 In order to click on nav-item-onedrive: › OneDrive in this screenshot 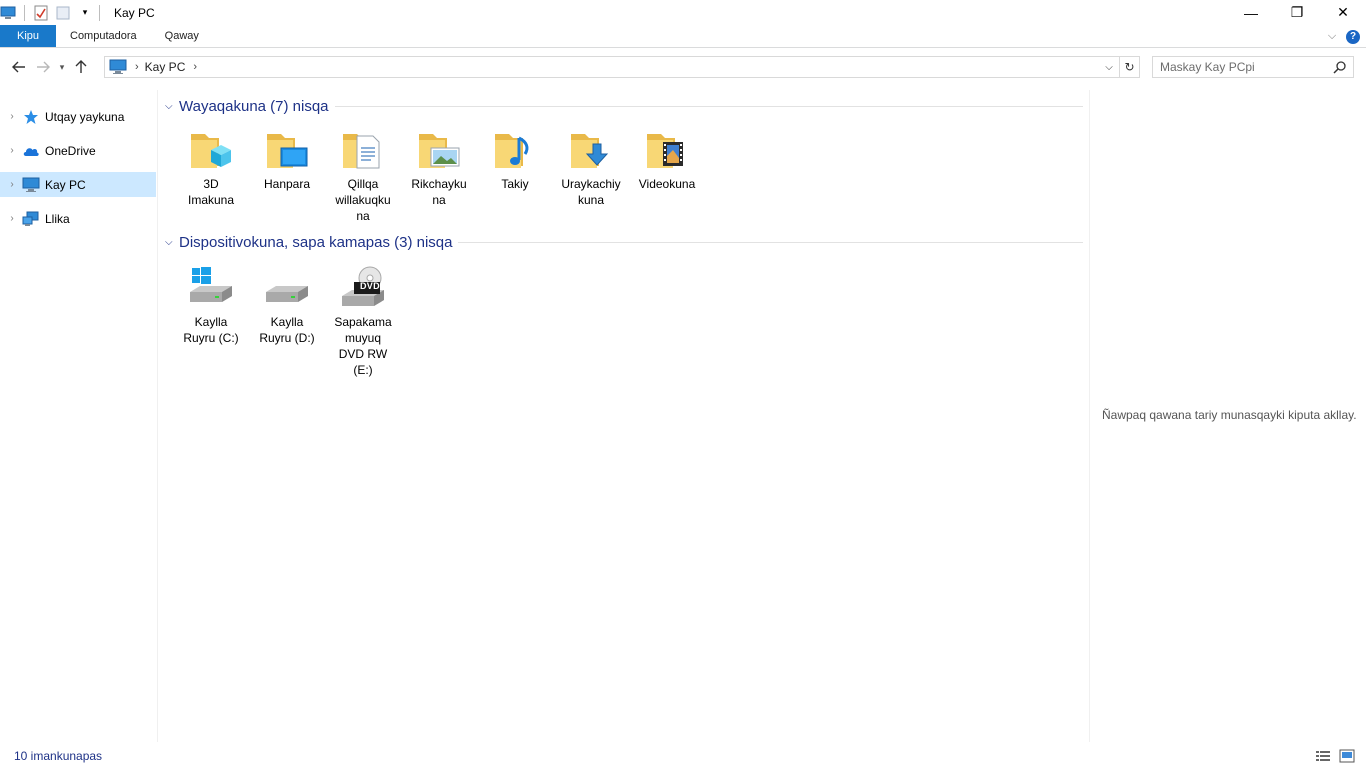, I will do `click(78, 150)`.